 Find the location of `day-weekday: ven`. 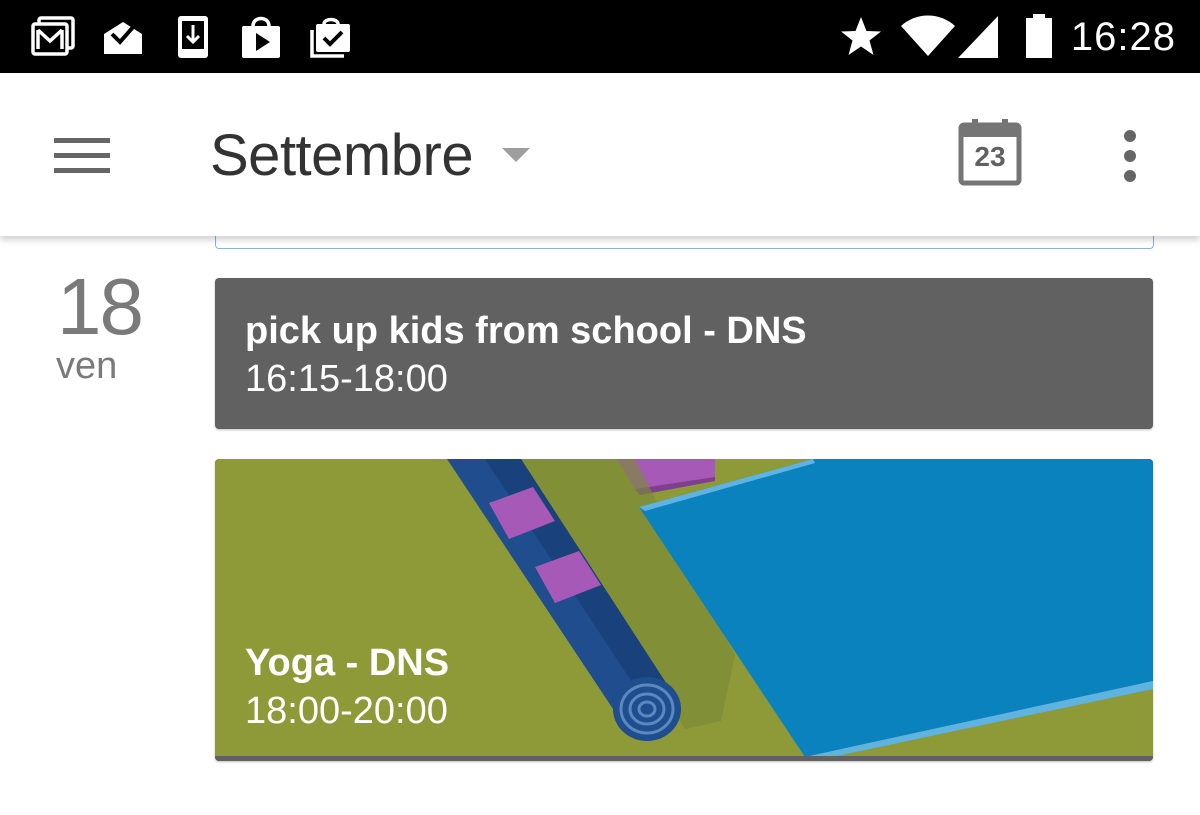

day-weekday: ven is located at coordinates (87, 366).